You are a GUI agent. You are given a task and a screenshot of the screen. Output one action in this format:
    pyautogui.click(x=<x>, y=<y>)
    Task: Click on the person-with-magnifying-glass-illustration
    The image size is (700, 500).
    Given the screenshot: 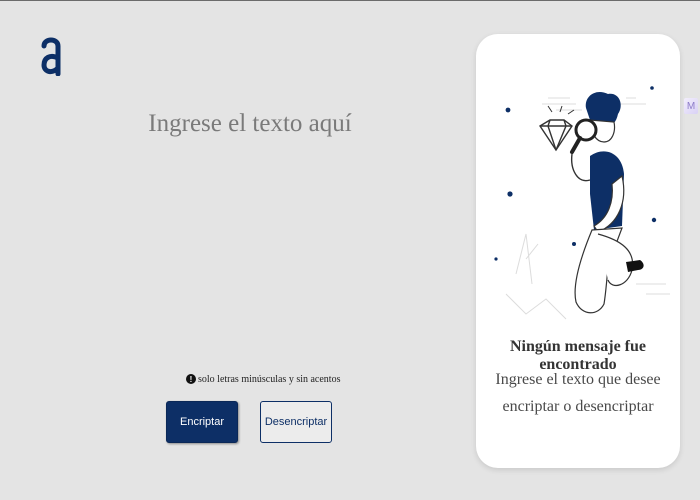 What is the action you would take?
    pyautogui.click(x=582, y=203)
    